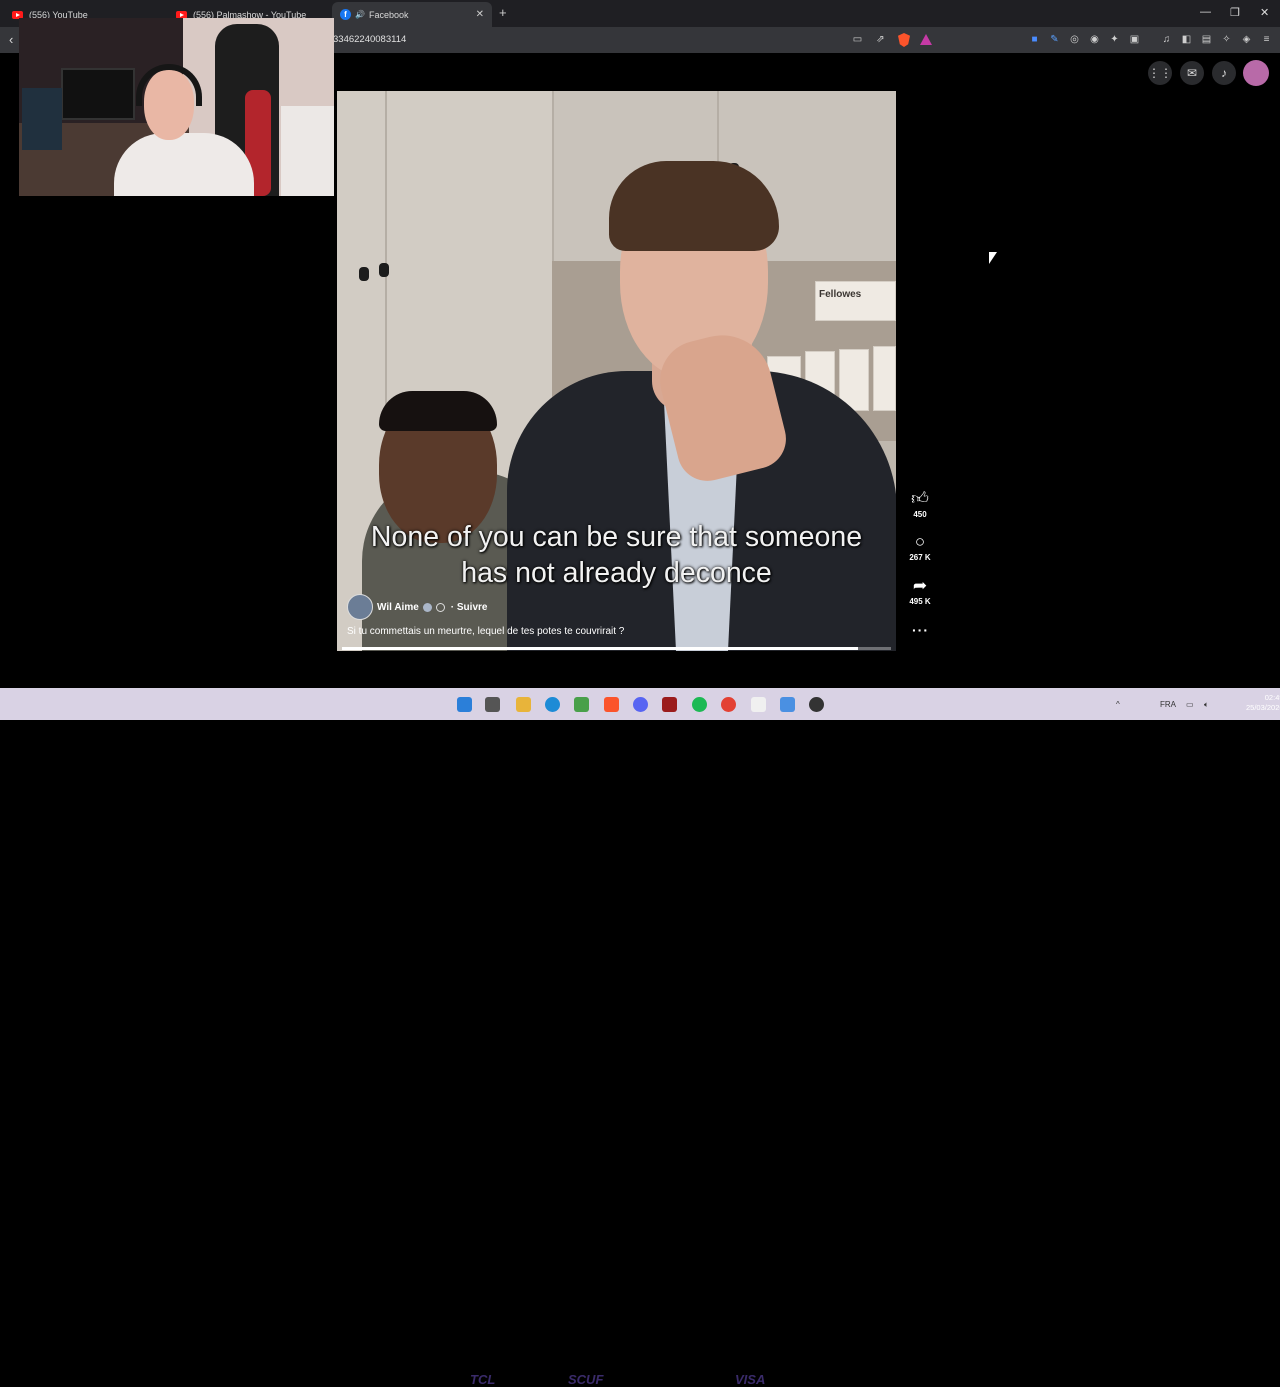  What do you see at coordinates (840, 294) in the screenshot?
I see `box-label: Fellowes` at bounding box center [840, 294].